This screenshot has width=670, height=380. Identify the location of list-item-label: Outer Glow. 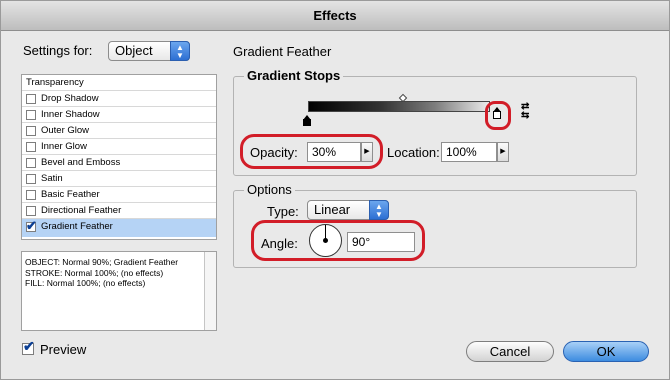
(65, 130).